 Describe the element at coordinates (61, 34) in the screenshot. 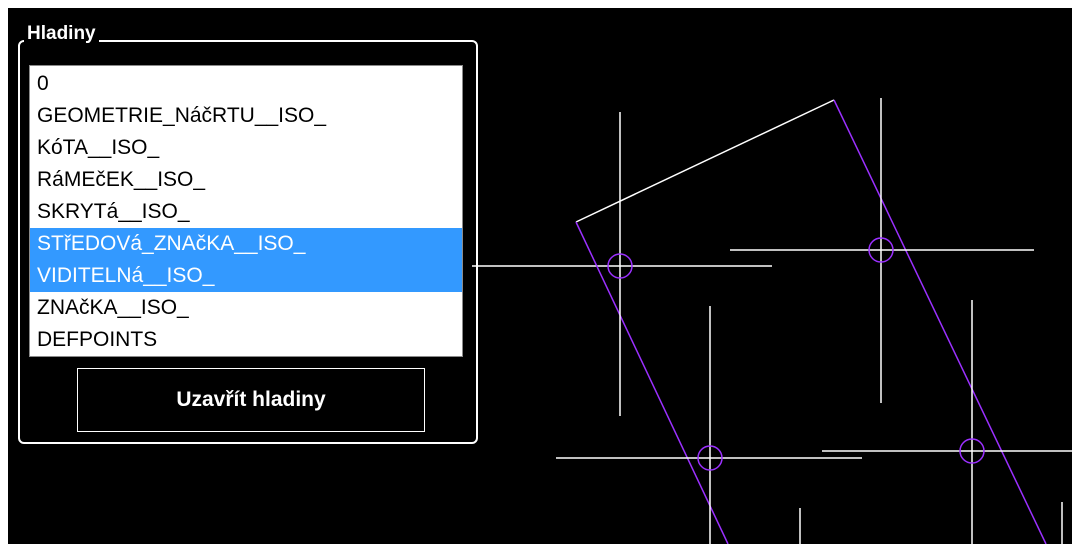

I see `layers-panel-title: Hladiny` at that location.